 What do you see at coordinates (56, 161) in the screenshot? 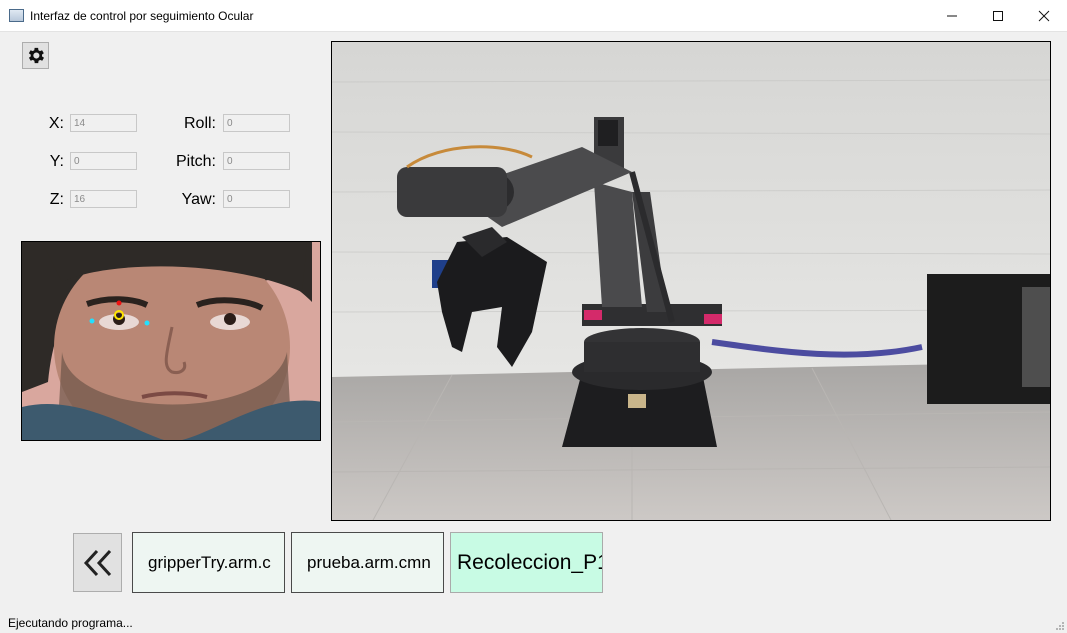
I see `y-label: Y:` at bounding box center [56, 161].